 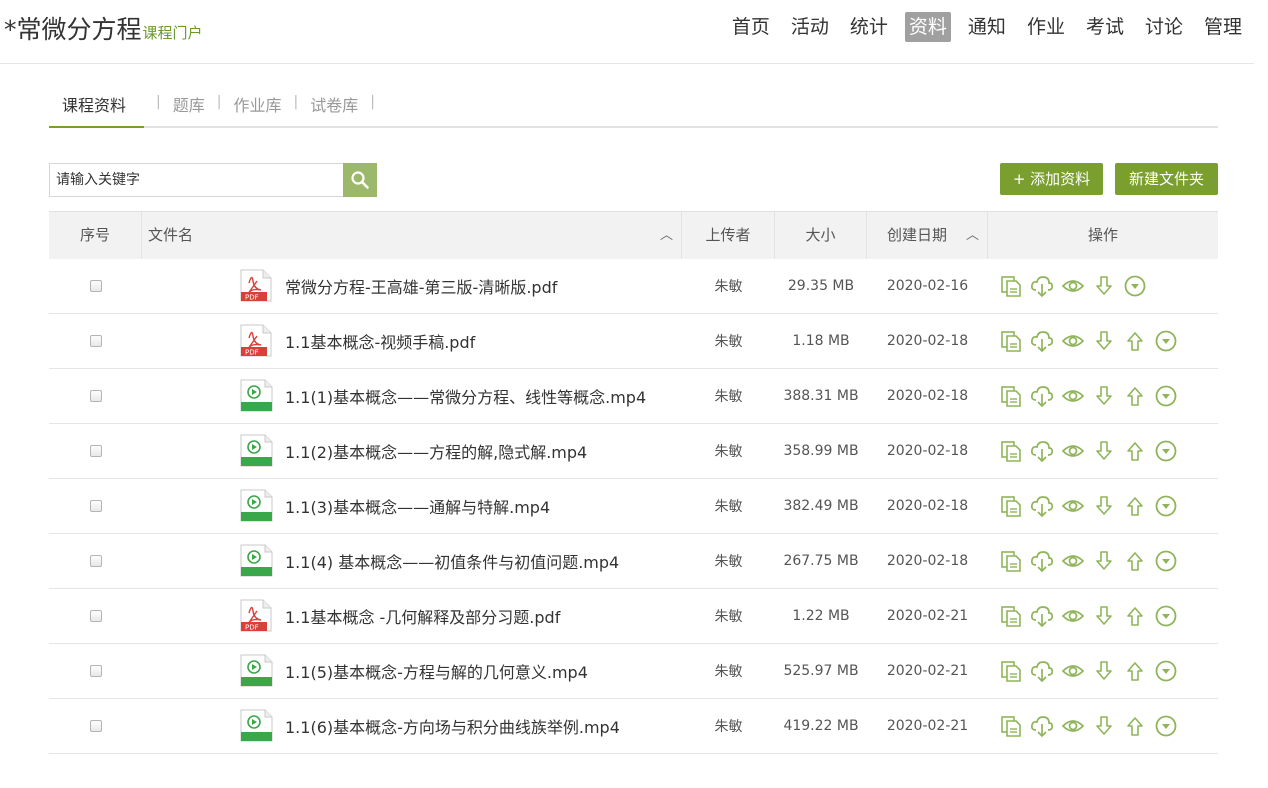 What do you see at coordinates (73, 28) in the screenshot?
I see `course-title: *常微分方程` at bounding box center [73, 28].